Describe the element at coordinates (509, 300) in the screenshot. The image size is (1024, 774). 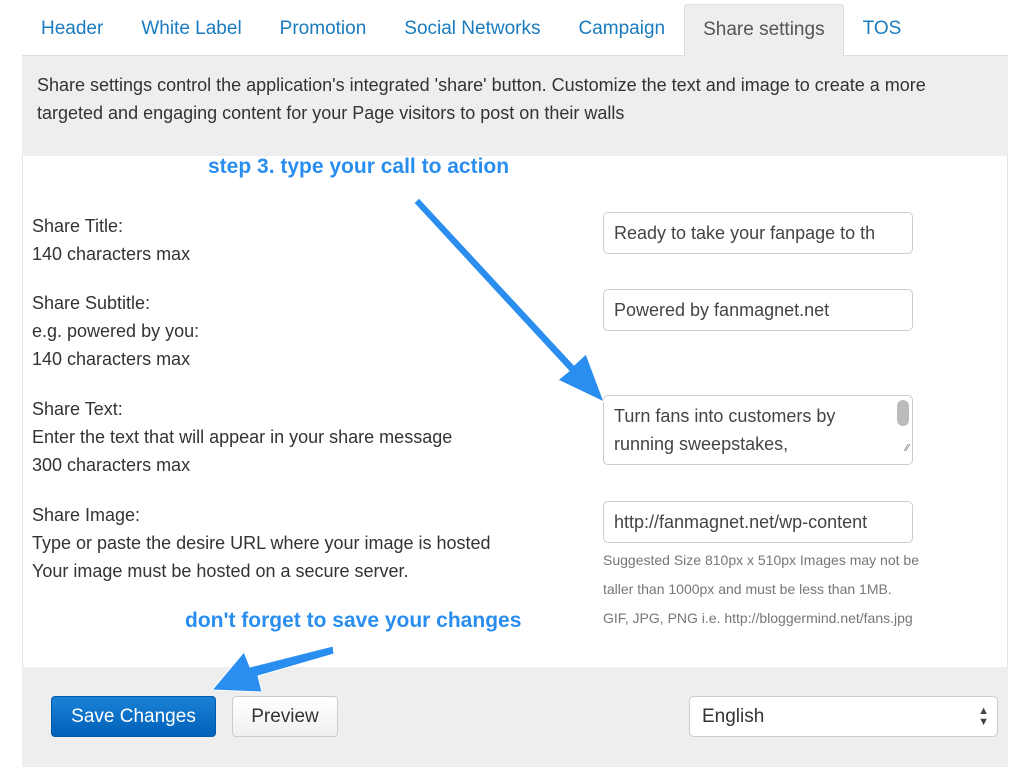
I see `arrow-to-share-text` at that location.